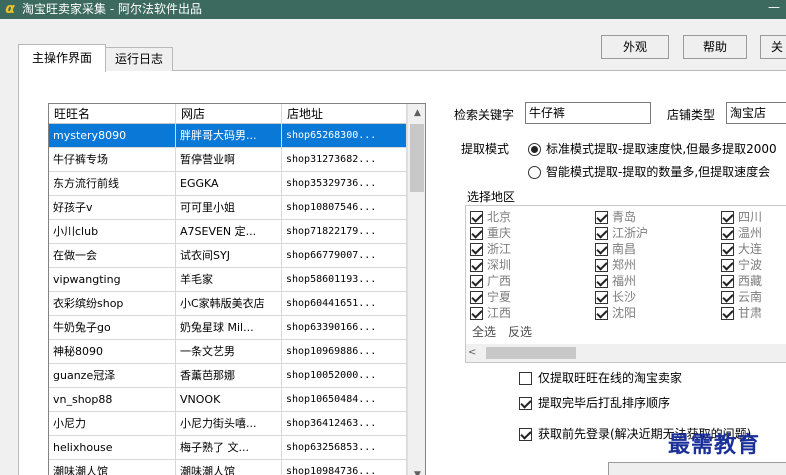 The image size is (786, 475). Describe the element at coordinates (624, 313) in the screenshot. I see `region-checkbox-label: 沈阳` at that location.